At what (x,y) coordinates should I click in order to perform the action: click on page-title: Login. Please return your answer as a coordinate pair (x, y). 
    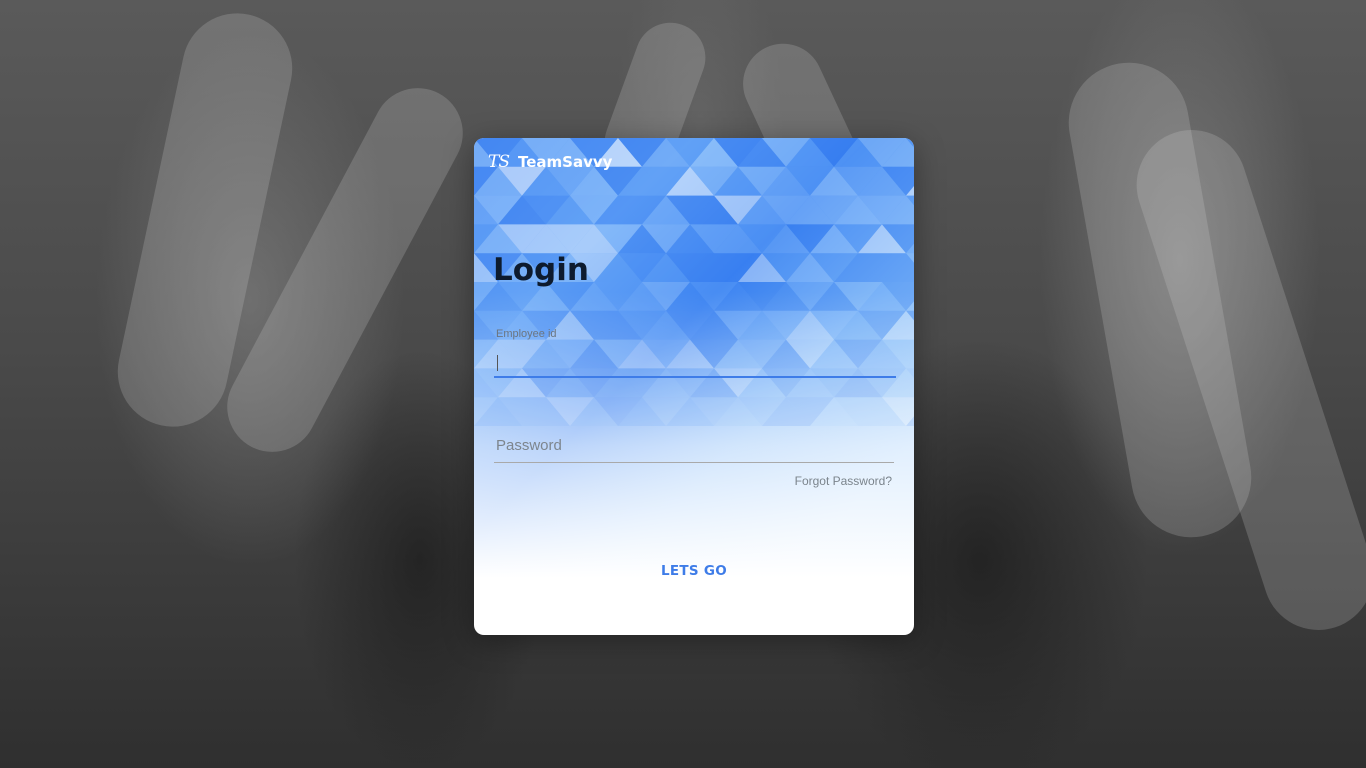
    Looking at the image, I should click on (541, 270).